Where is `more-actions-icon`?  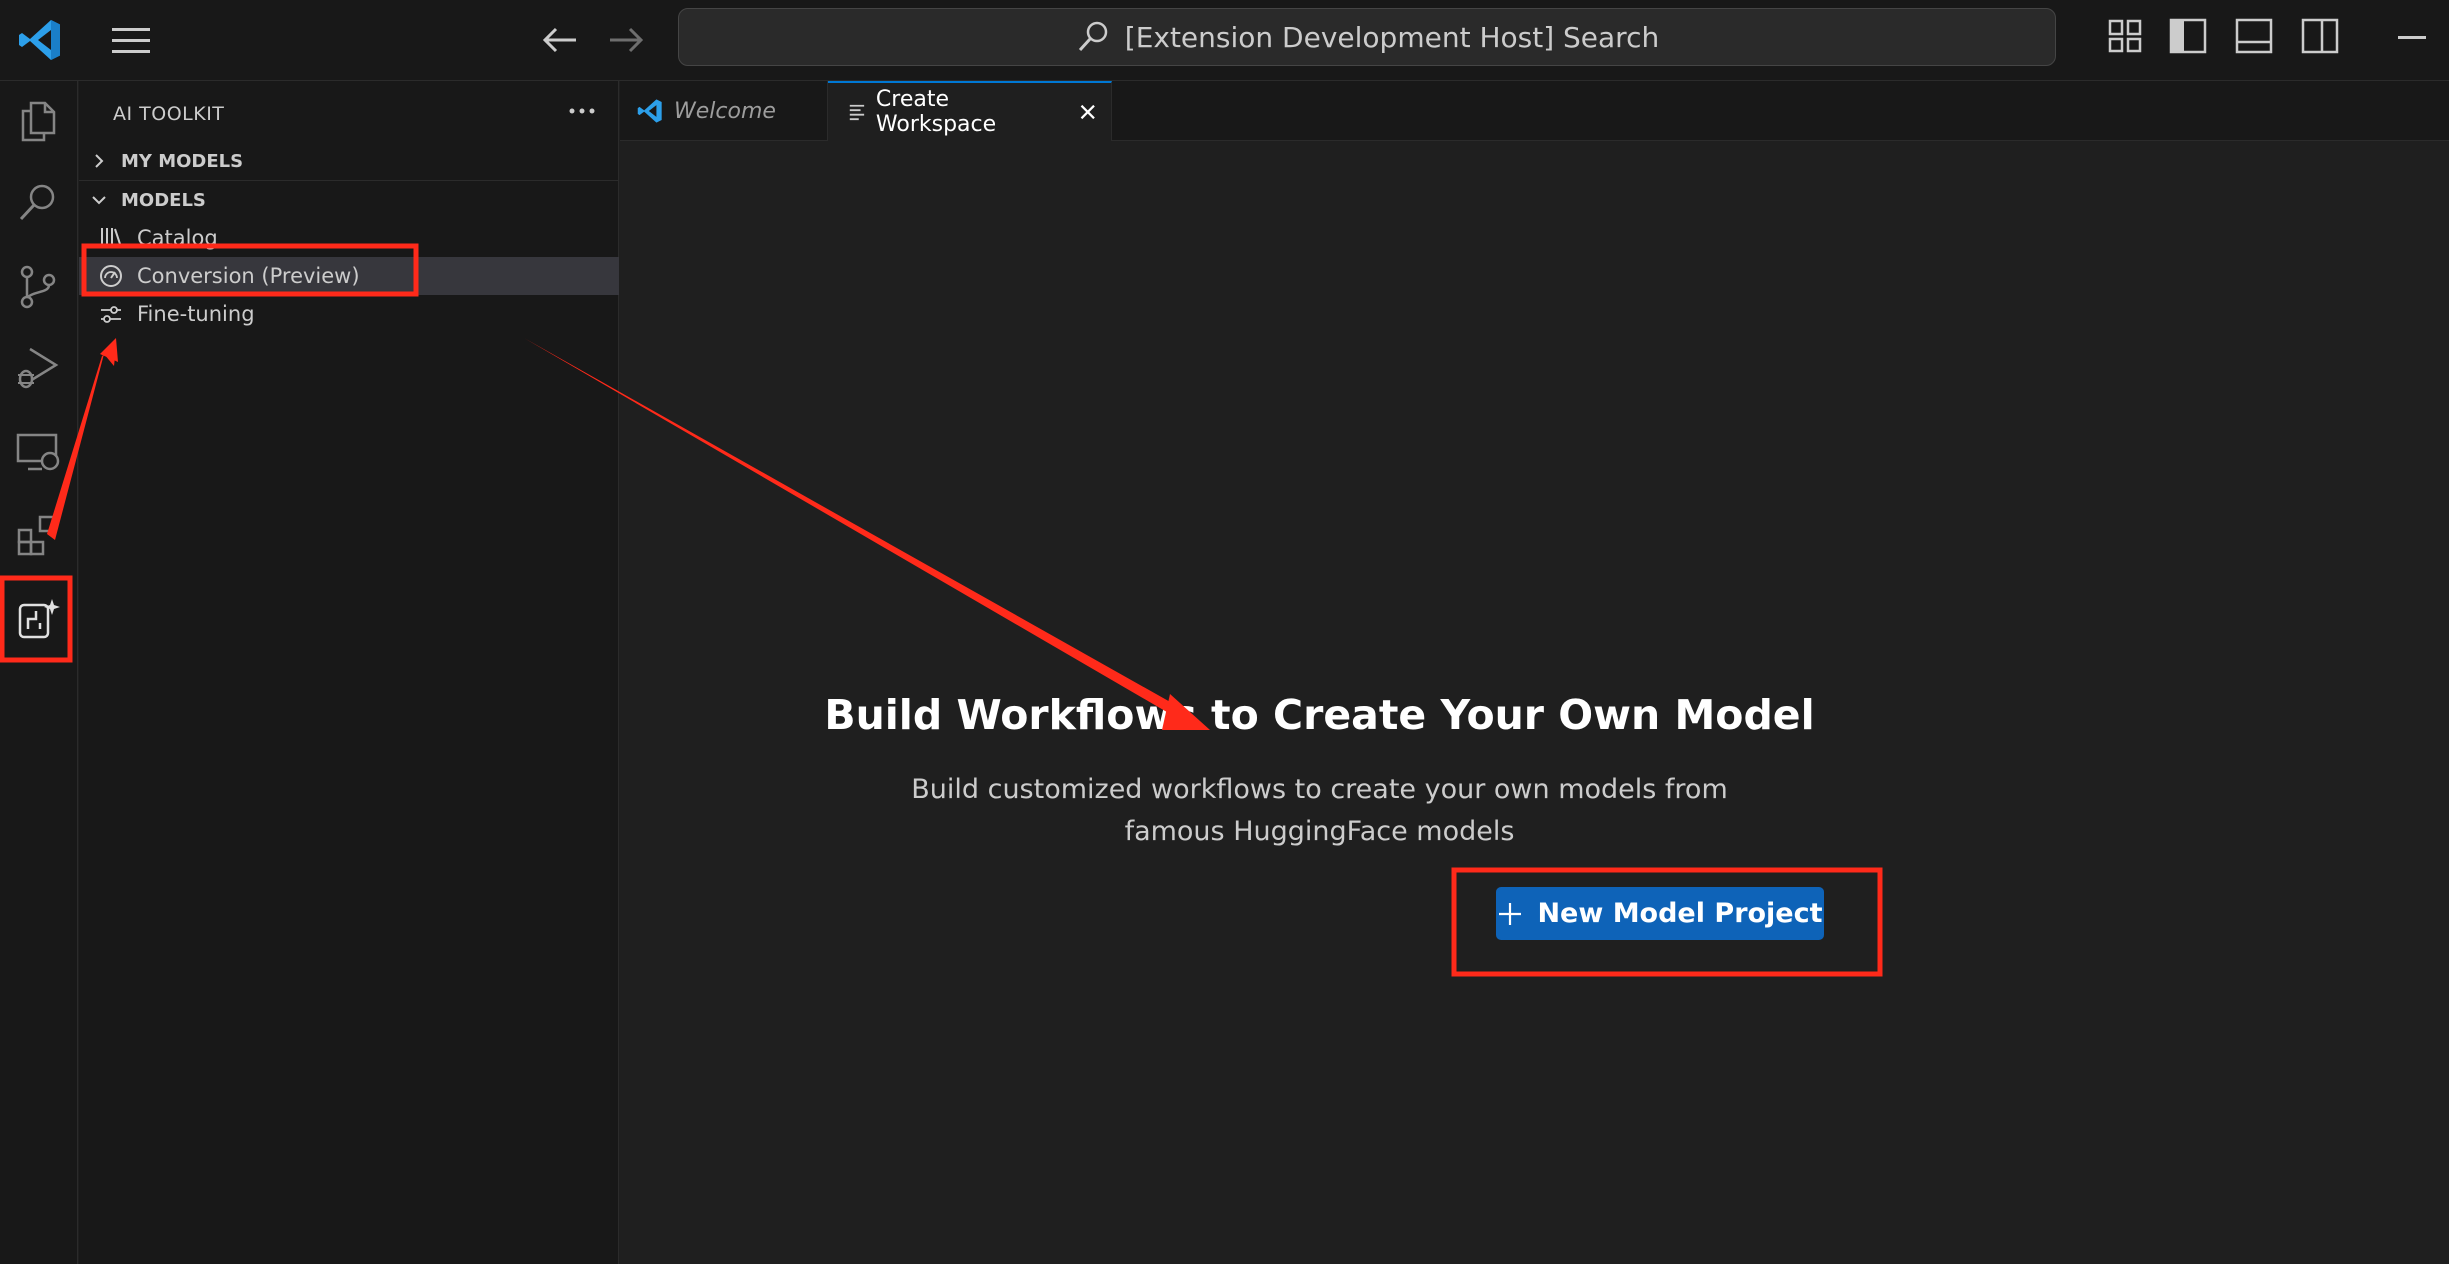 more-actions-icon is located at coordinates (582, 111).